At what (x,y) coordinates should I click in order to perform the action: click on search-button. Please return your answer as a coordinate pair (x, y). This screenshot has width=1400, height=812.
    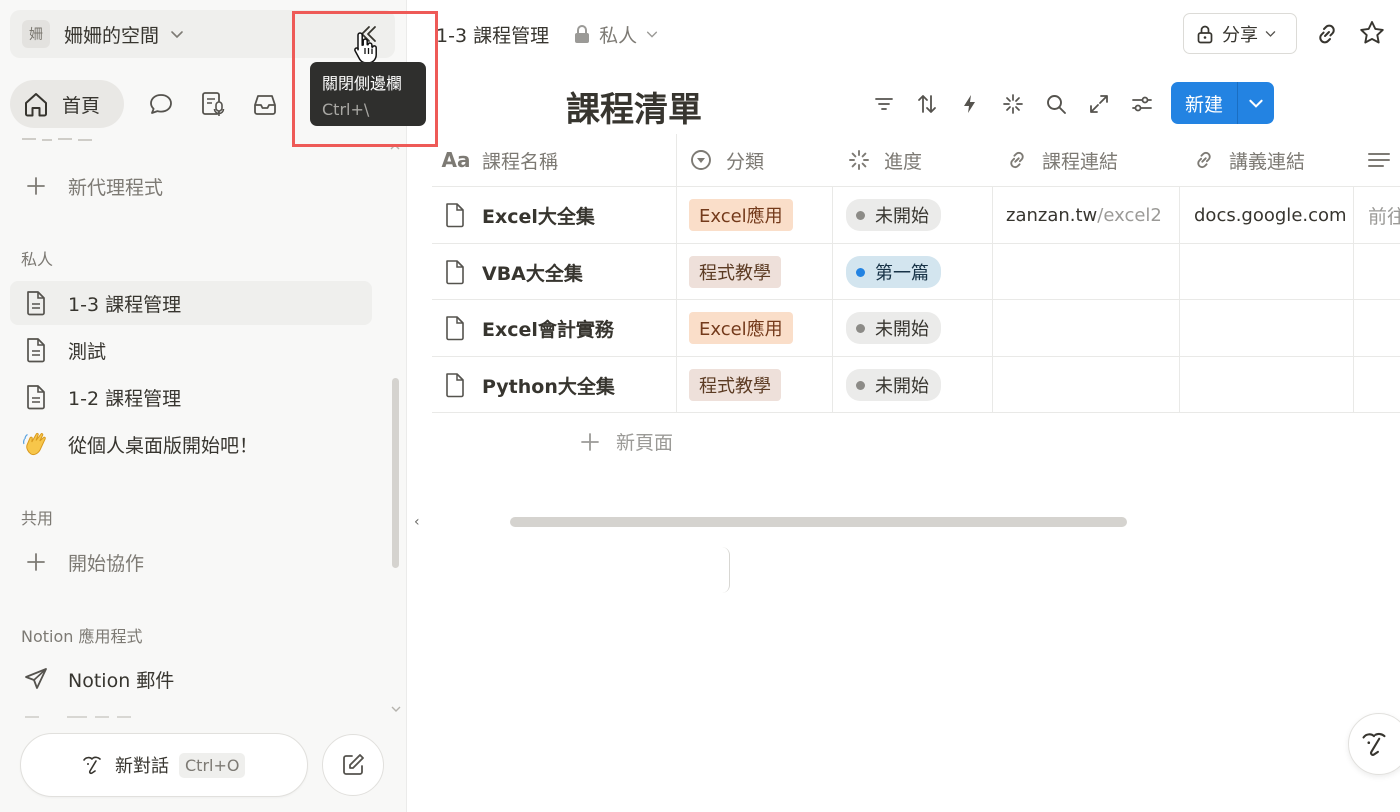
    Looking at the image, I should click on (1056, 104).